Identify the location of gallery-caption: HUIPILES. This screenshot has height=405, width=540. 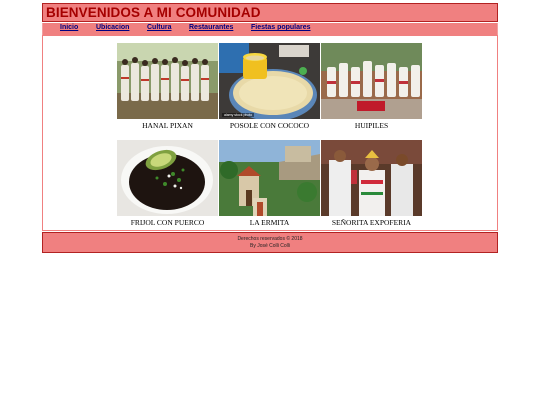
(371, 125).